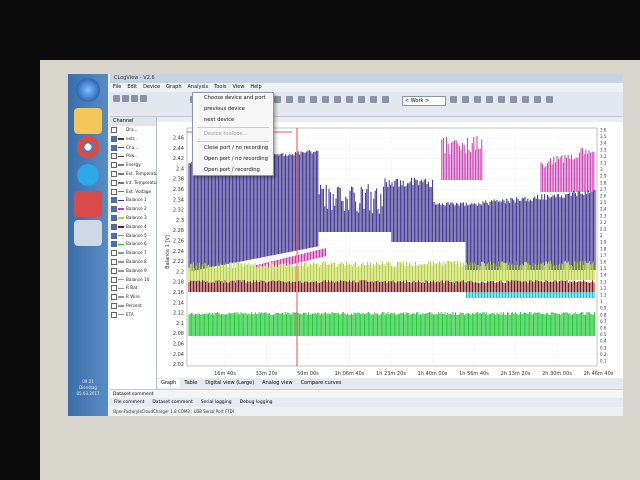  What do you see at coordinates (229, 383) in the screenshot?
I see `tab-digital-view-large-: Digital view (Large)` at bounding box center [229, 383].